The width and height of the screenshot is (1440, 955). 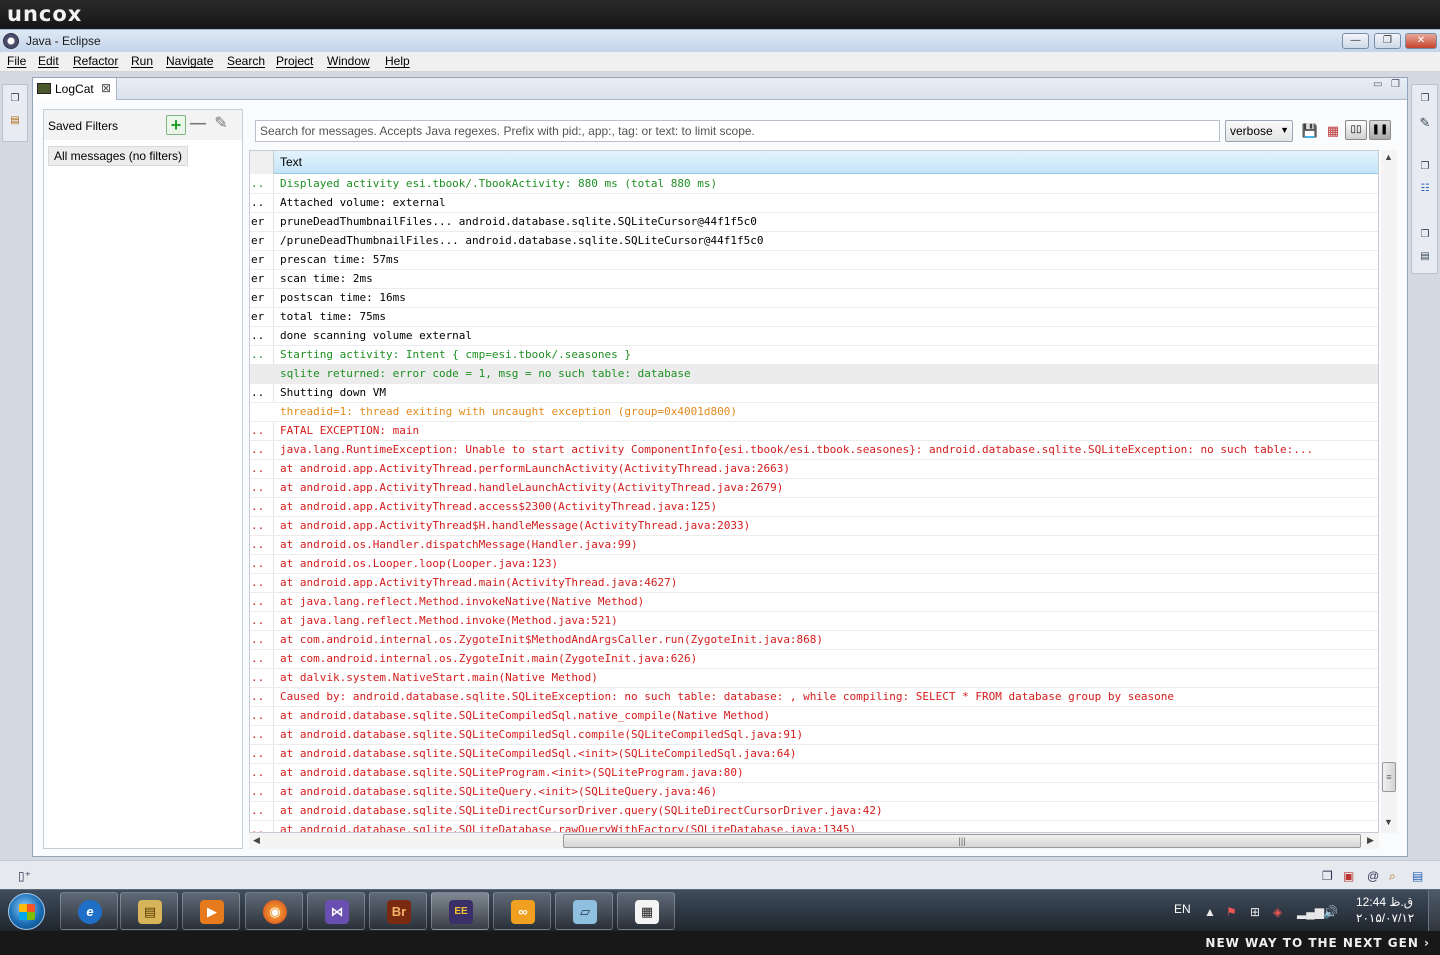 I want to click on taskbar-app-ring: ∞, so click(x=522, y=911).